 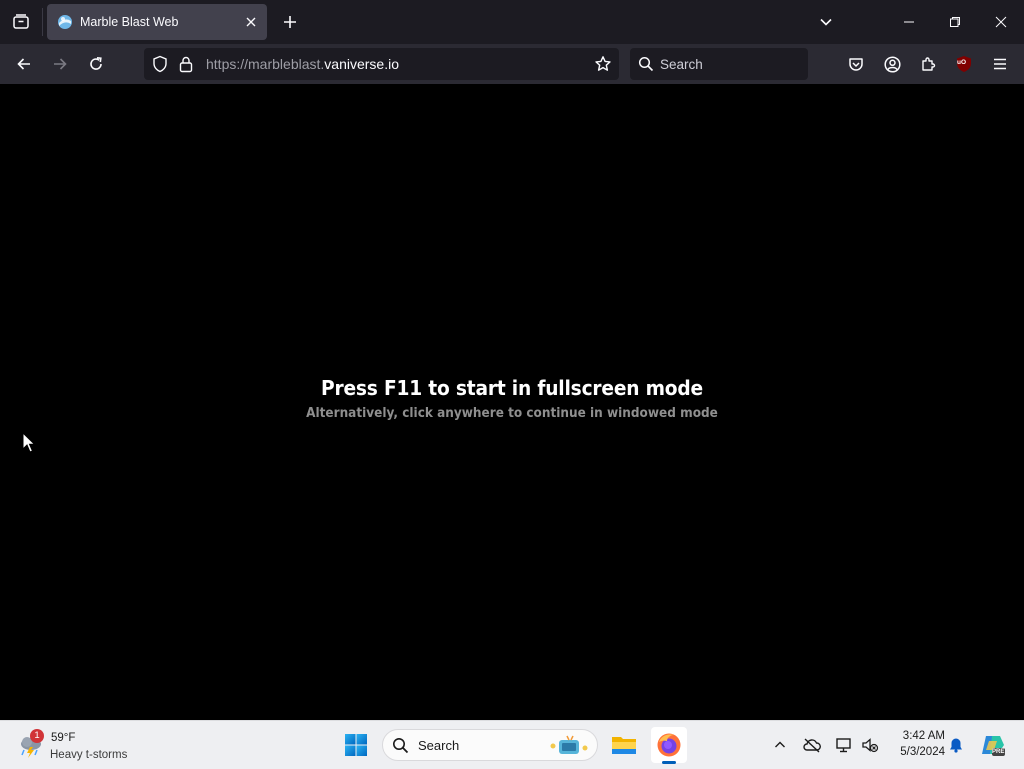 I want to click on close-tab-button, so click(x=251, y=22).